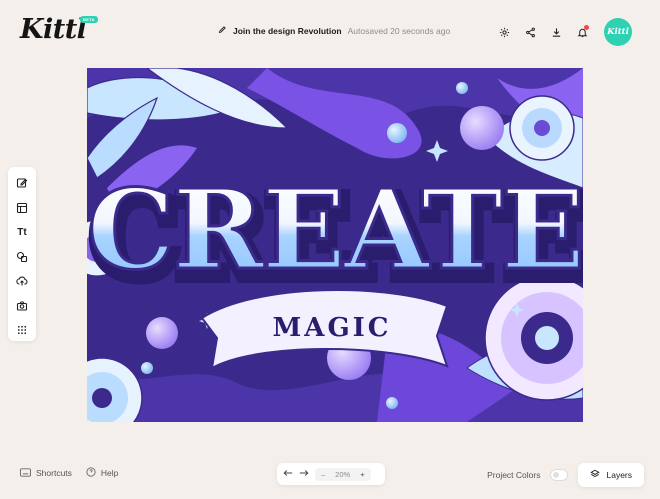  Describe the element at coordinates (287, 31) in the screenshot. I see `project-name: Join the design Revolution` at that location.